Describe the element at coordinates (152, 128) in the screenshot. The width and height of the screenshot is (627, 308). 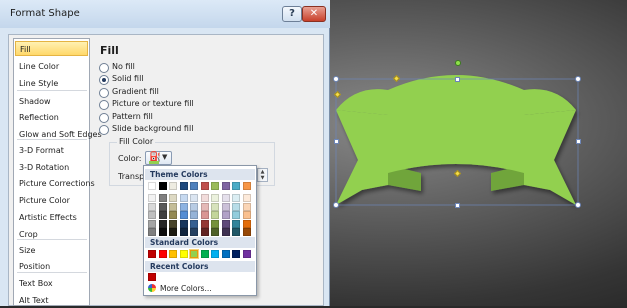
I see `radio-label: Slide background fill` at that location.